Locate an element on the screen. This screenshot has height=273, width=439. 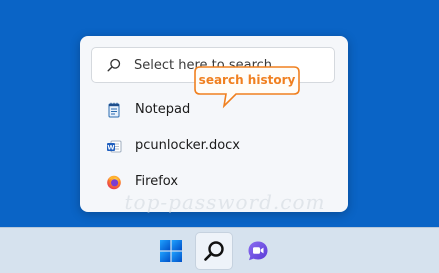
history-item-label: pcunlocker.docx is located at coordinates (187, 145).